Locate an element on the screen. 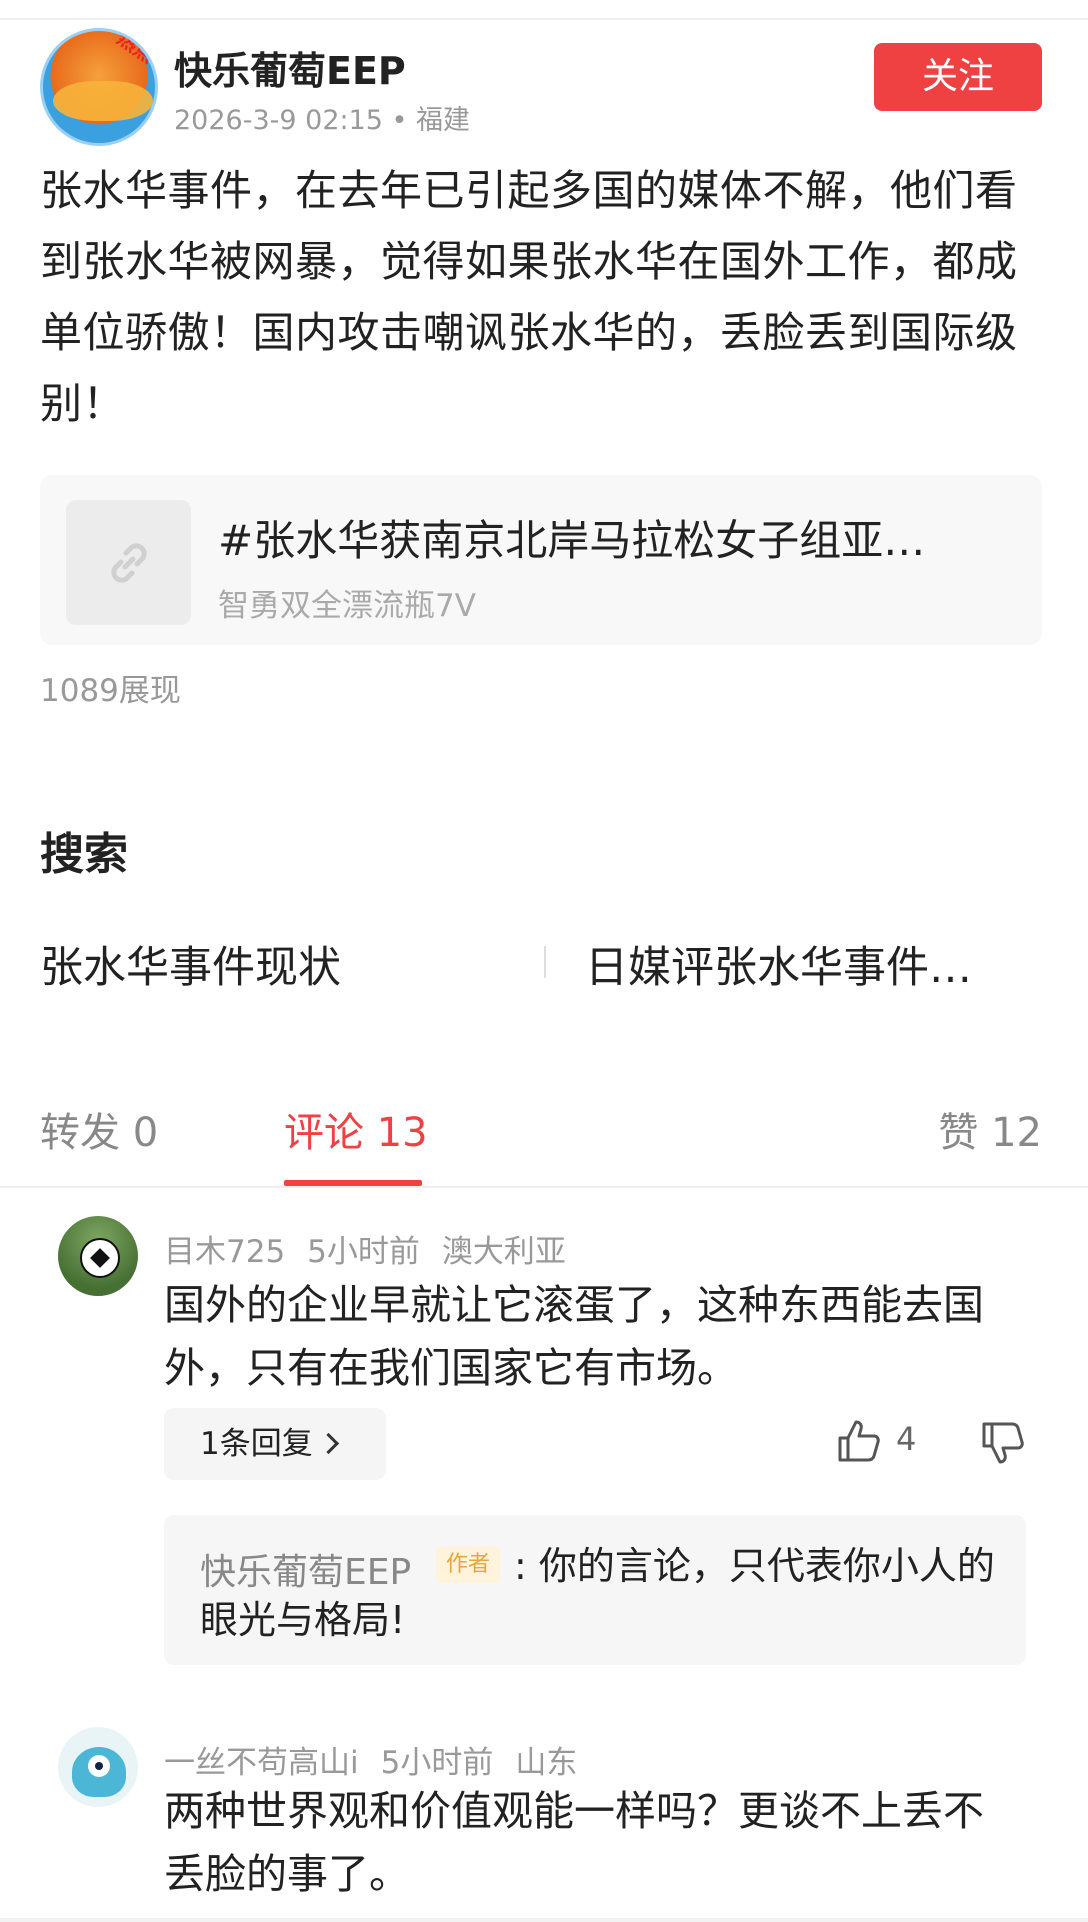 This screenshot has height=1922, width=1088. reply-text: : 你的言论，只代表你小人的眼光与格局! is located at coordinates (597, 1593).